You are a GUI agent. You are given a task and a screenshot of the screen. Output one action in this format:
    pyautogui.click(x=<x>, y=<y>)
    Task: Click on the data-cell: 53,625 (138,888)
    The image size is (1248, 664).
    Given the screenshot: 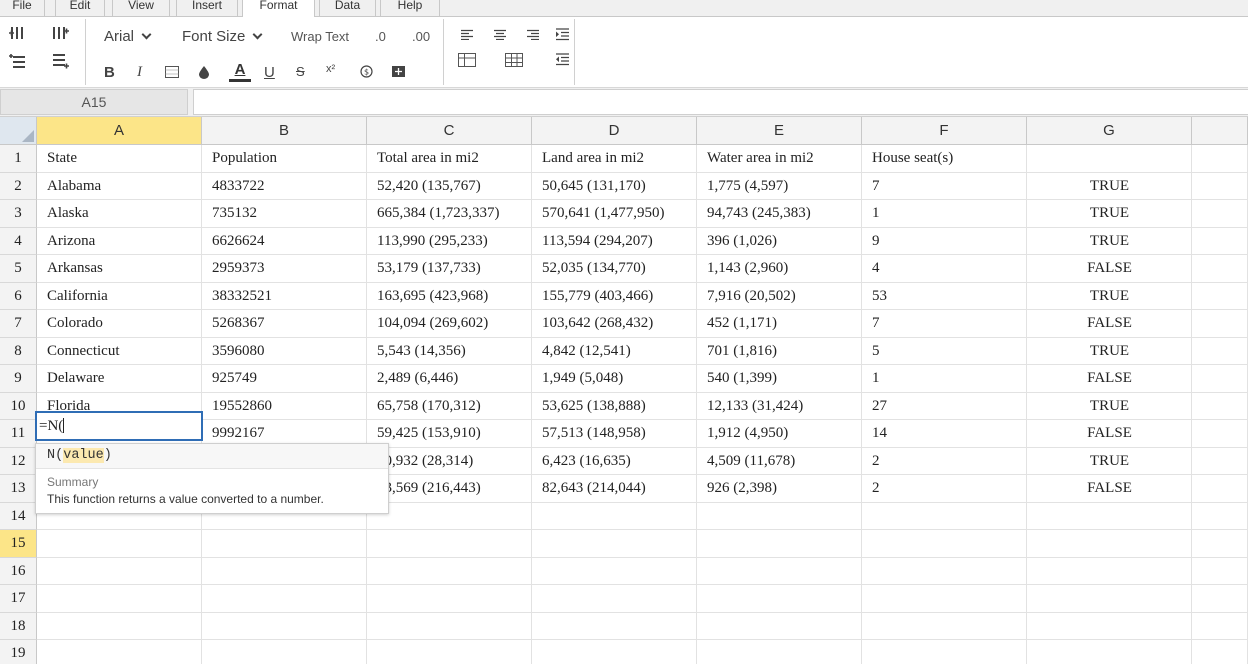 What is the action you would take?
    pyautogui.click(x=614, y=406)
    